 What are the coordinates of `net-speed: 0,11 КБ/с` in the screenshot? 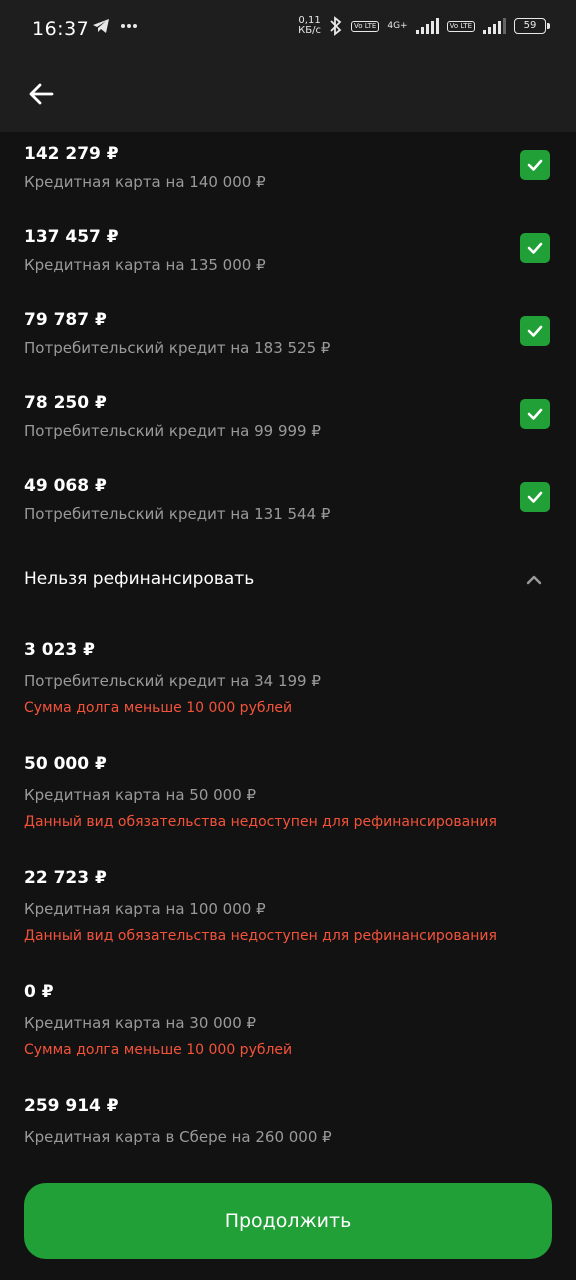 It's located at (309, 26).